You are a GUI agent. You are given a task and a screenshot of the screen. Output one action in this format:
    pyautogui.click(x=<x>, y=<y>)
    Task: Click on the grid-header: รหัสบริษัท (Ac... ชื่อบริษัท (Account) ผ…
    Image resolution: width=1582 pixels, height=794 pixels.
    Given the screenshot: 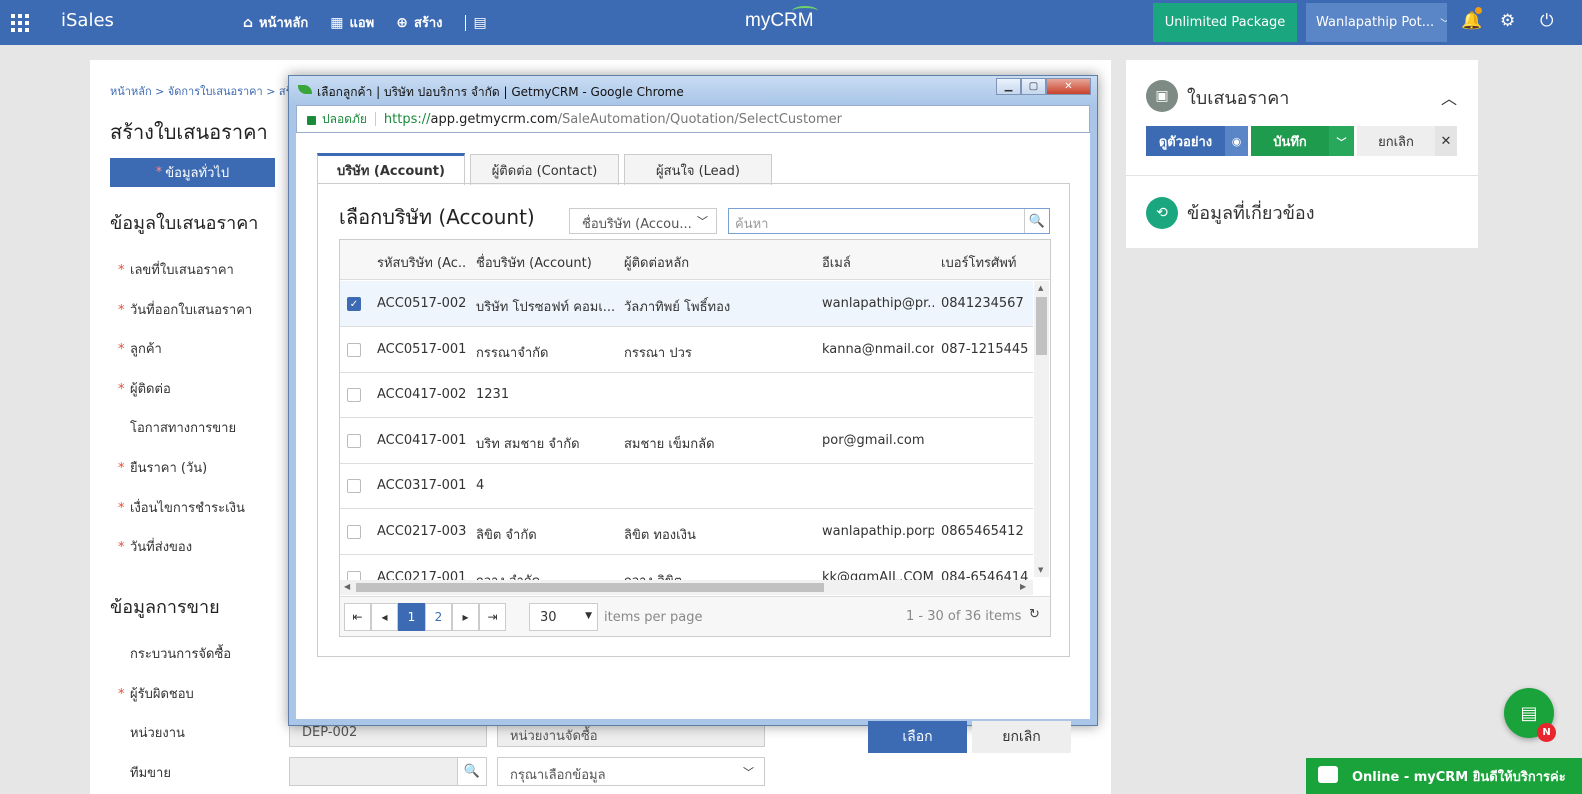 What is the action you would take?
    pyautogui.click(x=695, y=260)
    